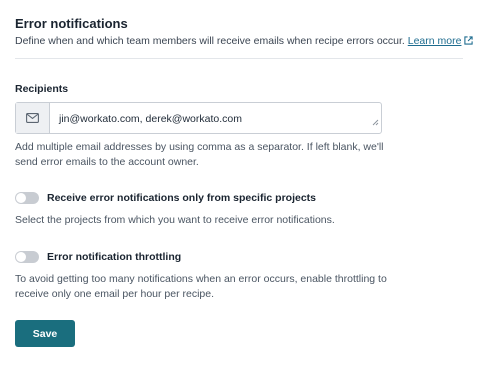  I want to click on learn-more-label: Learn more, so click(434, 41).